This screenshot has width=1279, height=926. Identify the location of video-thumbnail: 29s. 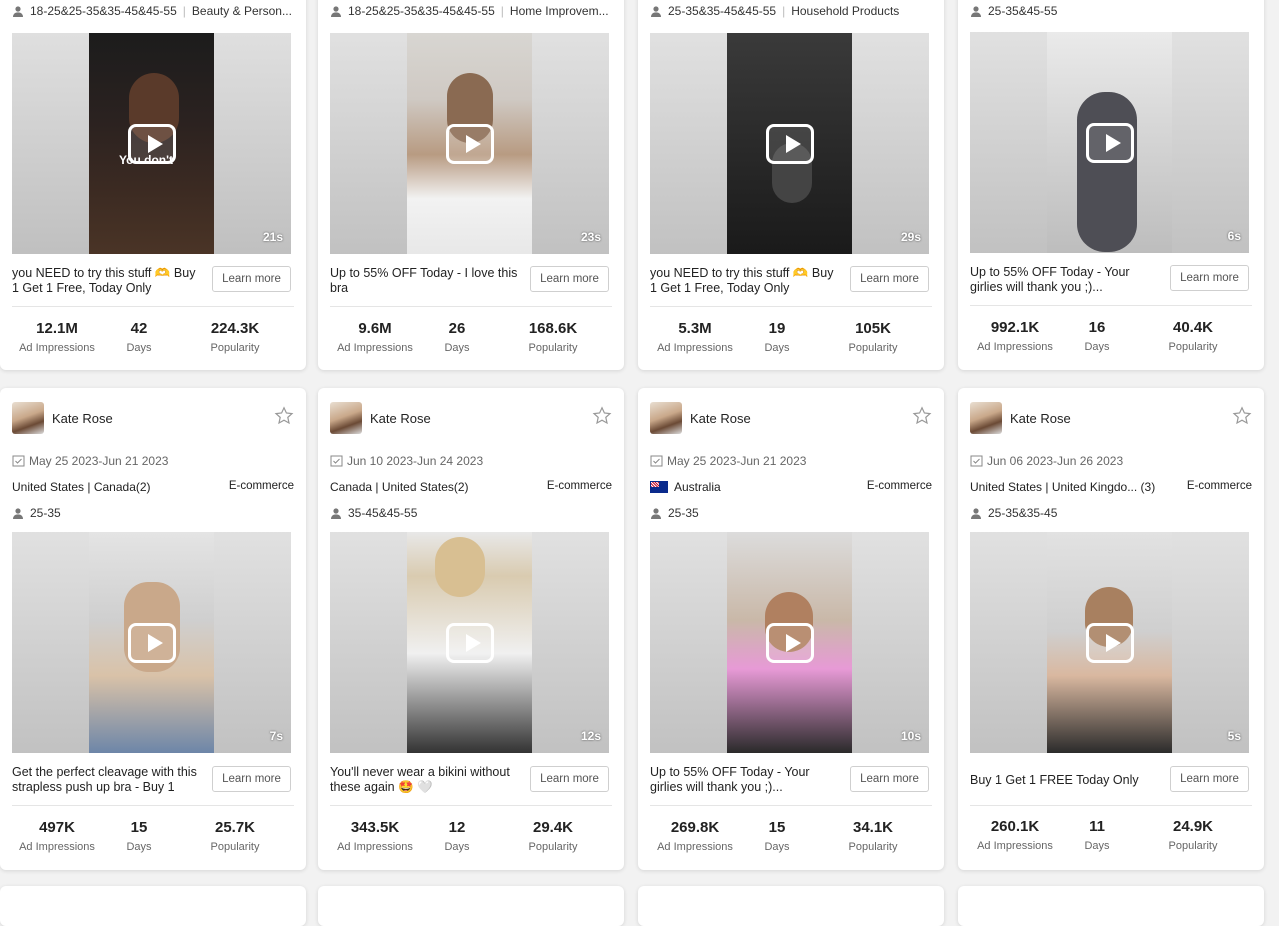
(789, 143).